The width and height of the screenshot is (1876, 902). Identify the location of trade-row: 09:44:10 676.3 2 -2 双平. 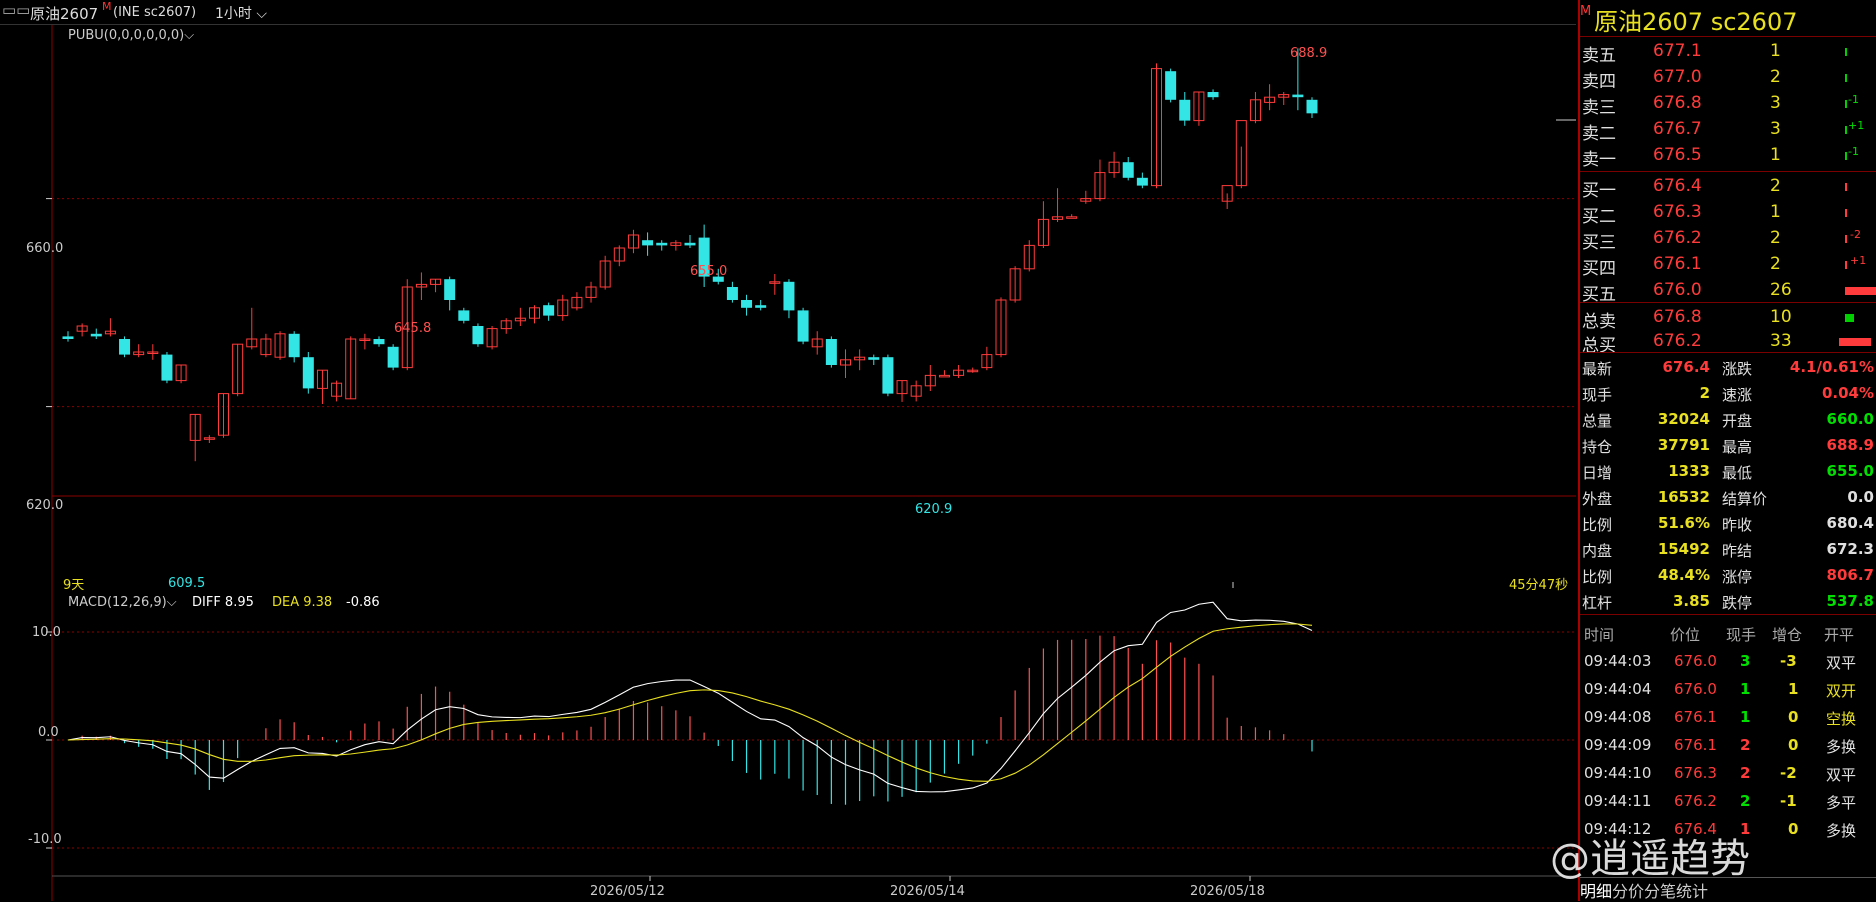
(1728, 775).